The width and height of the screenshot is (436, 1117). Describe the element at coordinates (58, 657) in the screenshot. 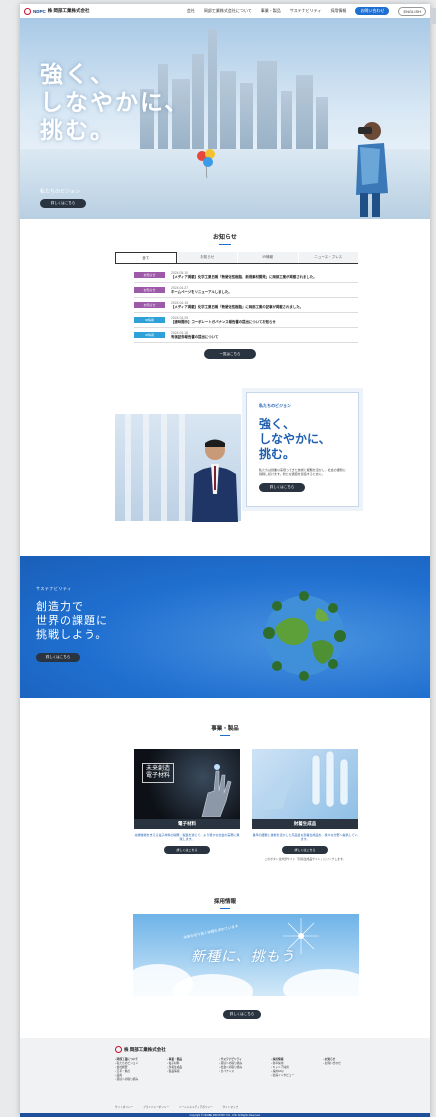

I see `sustainability-more-button: 詳しくはこちら` at that location.